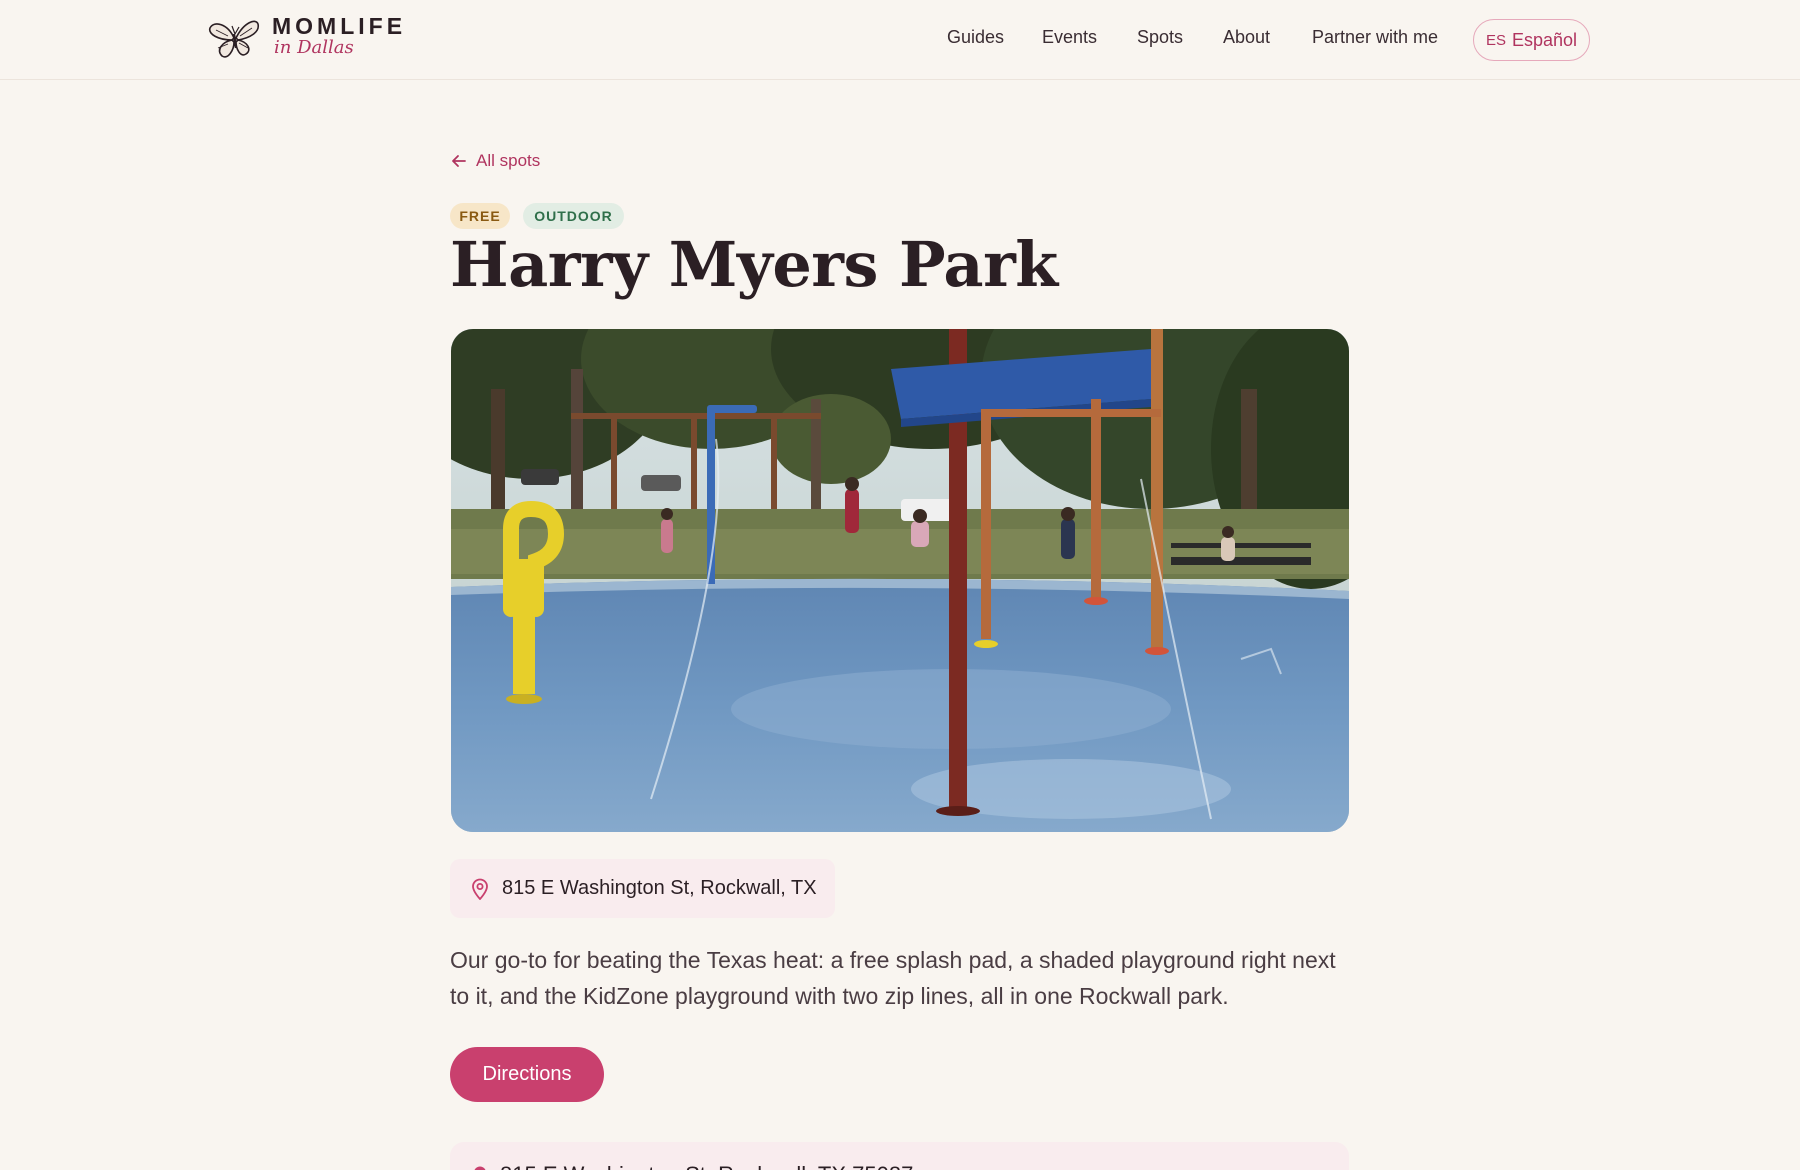 Image resolution: width=1800 pixels, height=1170 pixels. What do you see at coordinates (1375, 37) in the screenshot?
I see `nav-partner: Partner with me` at bounding box center [1375, 37].